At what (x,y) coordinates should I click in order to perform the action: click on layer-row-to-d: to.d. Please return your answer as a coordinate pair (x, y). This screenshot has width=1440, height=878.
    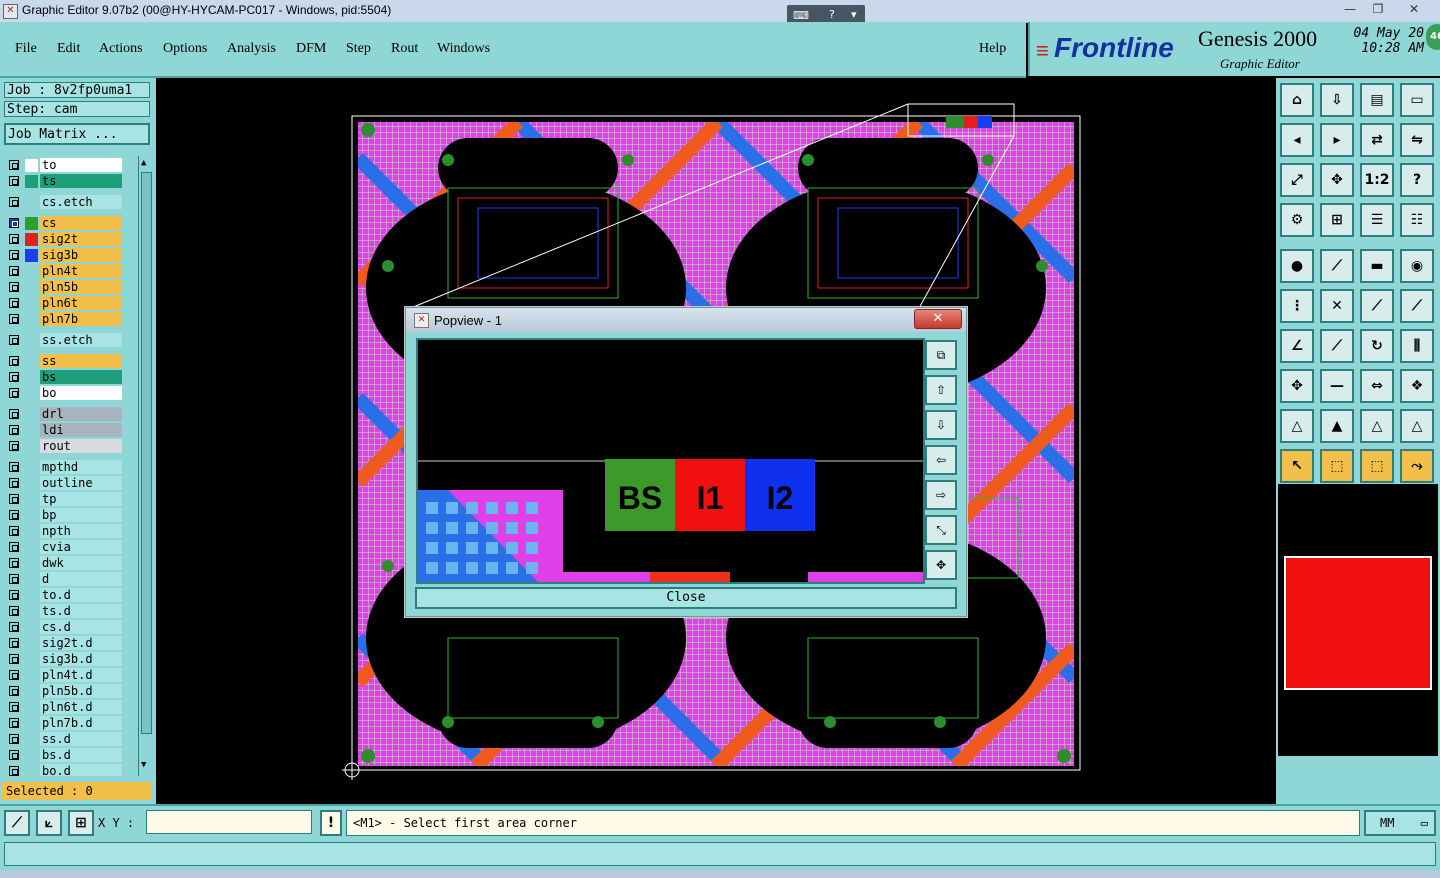
    Looking at the image, I should click on (64, 595).